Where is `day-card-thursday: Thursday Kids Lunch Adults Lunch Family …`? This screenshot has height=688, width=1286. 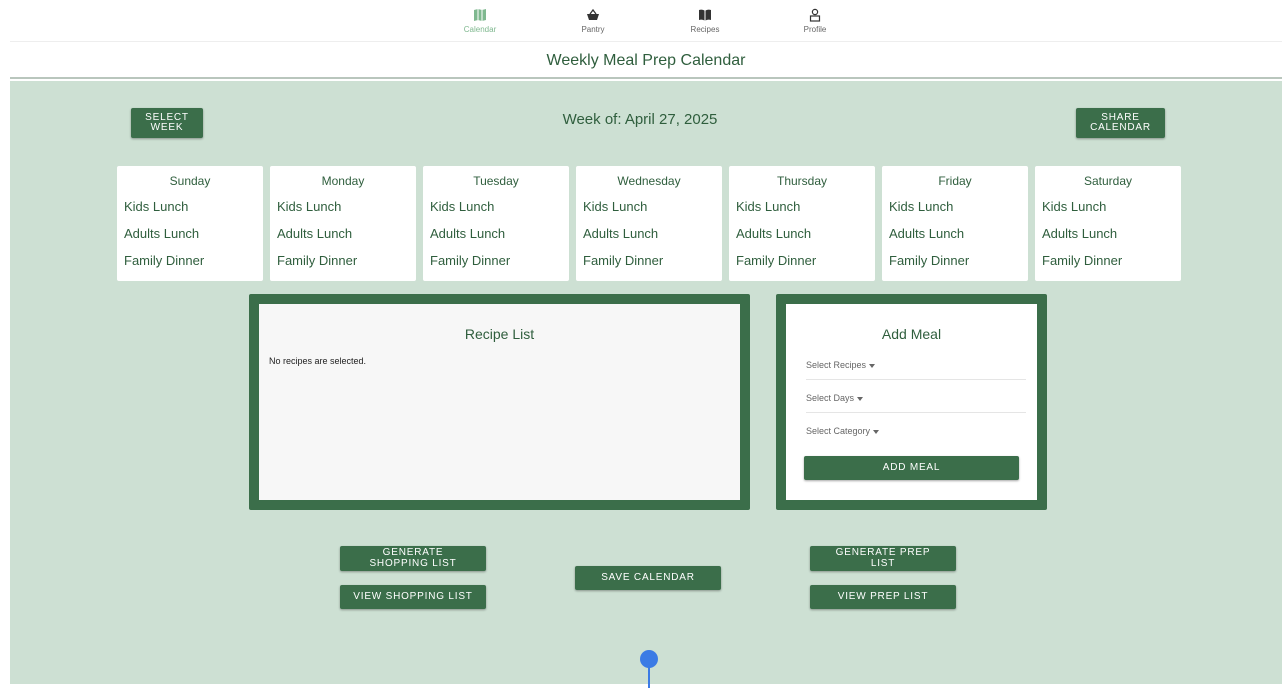 day-card-thursday: Thursday Kids Lunch Adults Lunch Family … is located at coordinates (802, 223).